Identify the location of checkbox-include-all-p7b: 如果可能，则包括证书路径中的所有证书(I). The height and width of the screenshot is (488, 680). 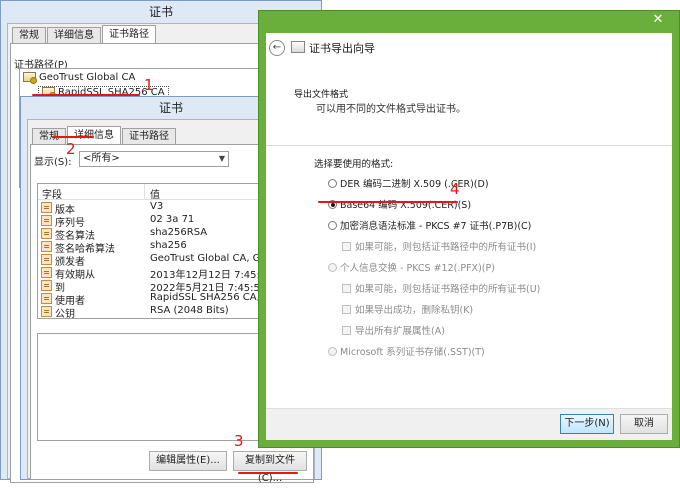
(439, 246).